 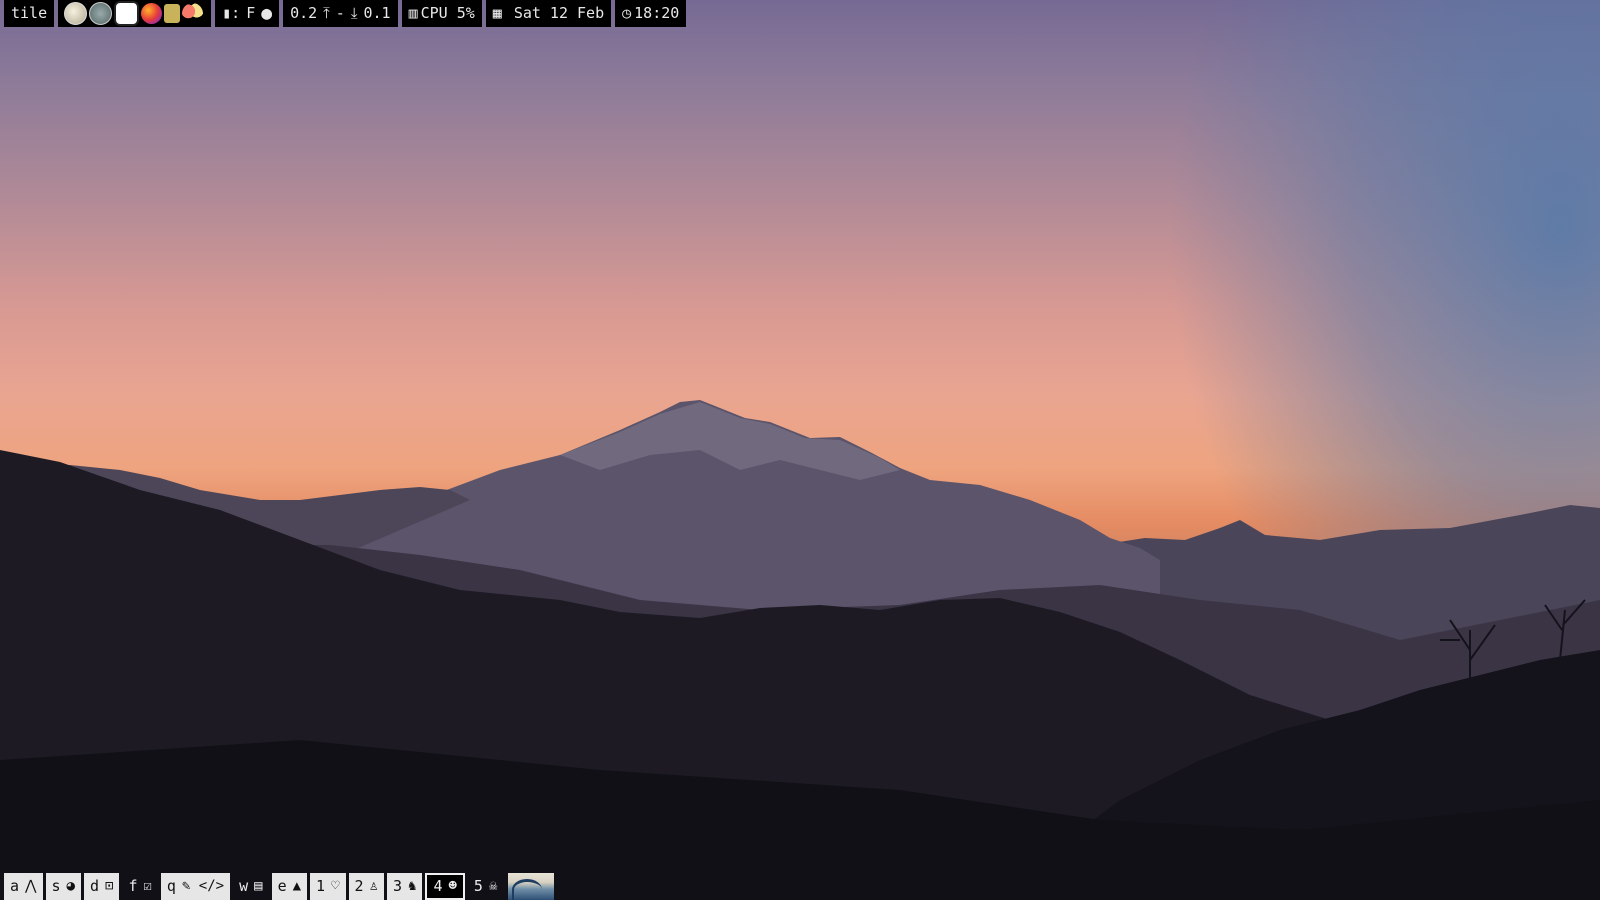 I want to click on clock-indicator: ◷ 18:20, so click(x=651, y=13).